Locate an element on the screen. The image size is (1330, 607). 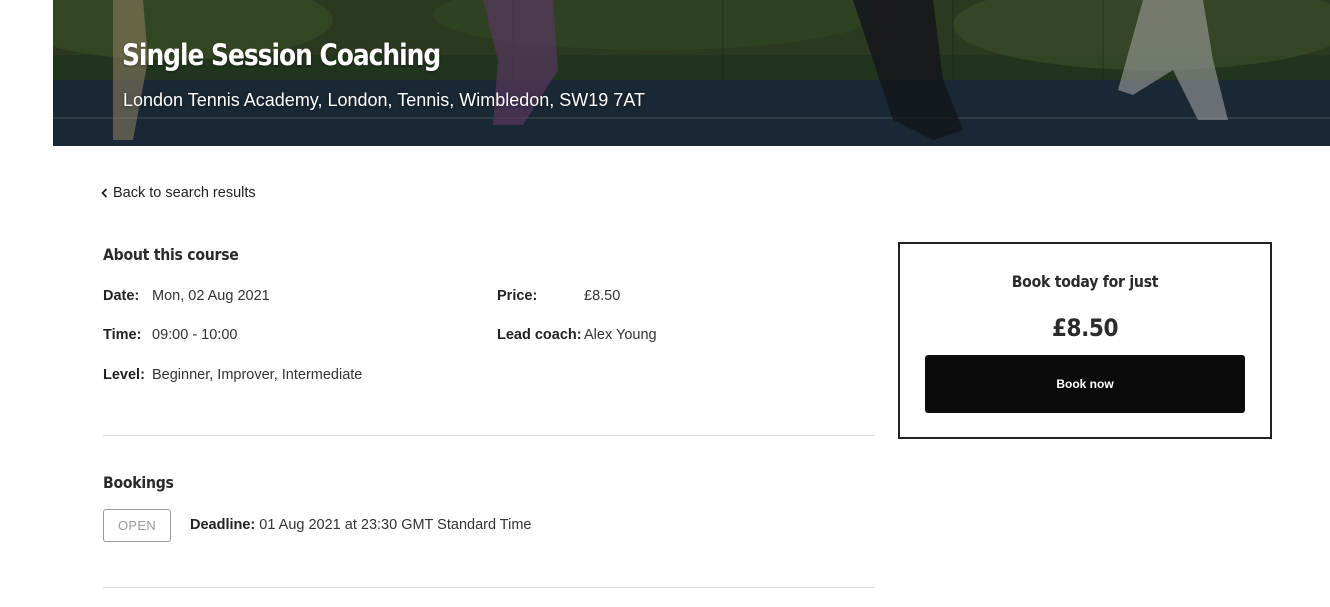
coach-row: Lead coach: Alex Young is located at coordinates (577, 335).